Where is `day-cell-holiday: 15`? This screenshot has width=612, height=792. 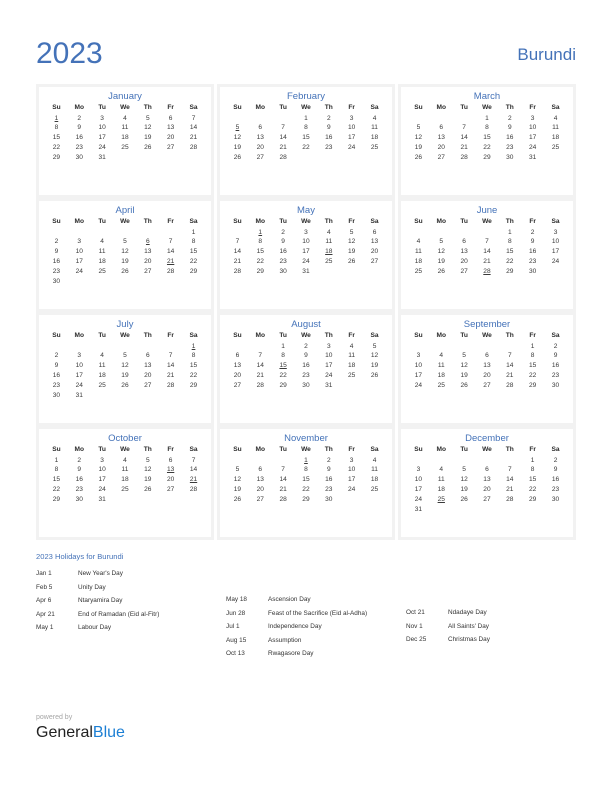
day-cell-holiday: 15 is located at coordinates (283, 367).